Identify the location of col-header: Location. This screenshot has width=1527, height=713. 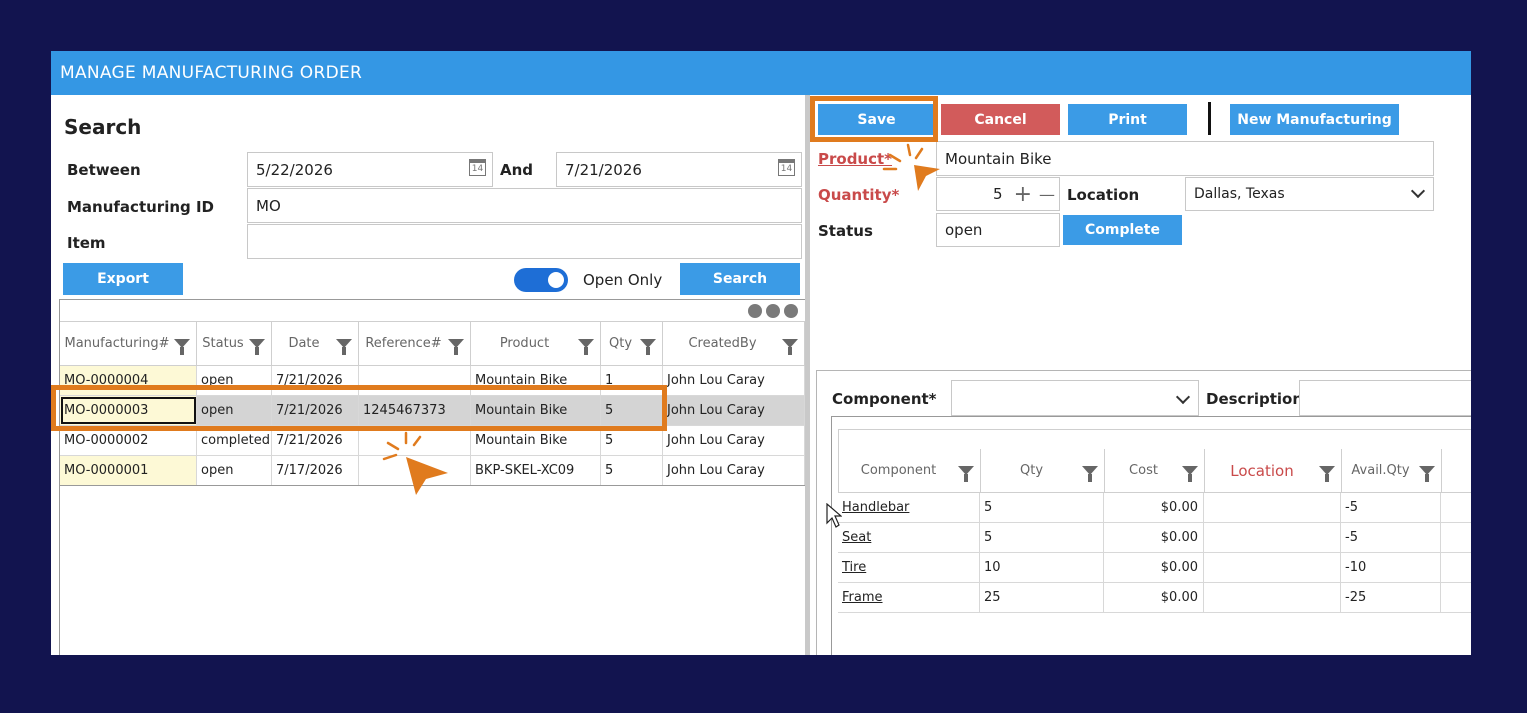
(1273, 471).